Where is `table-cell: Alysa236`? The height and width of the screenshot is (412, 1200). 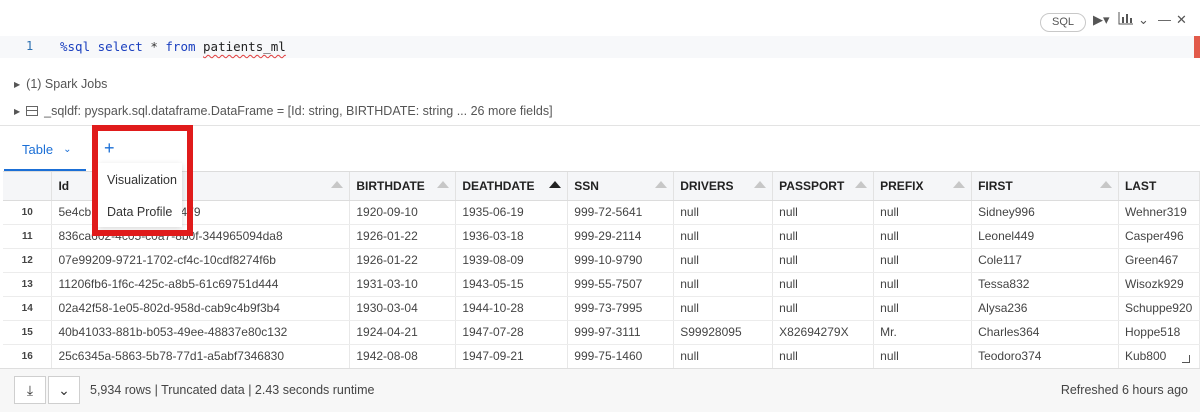 table-cell: Alysa236 is located at coordinates (1045, 308).